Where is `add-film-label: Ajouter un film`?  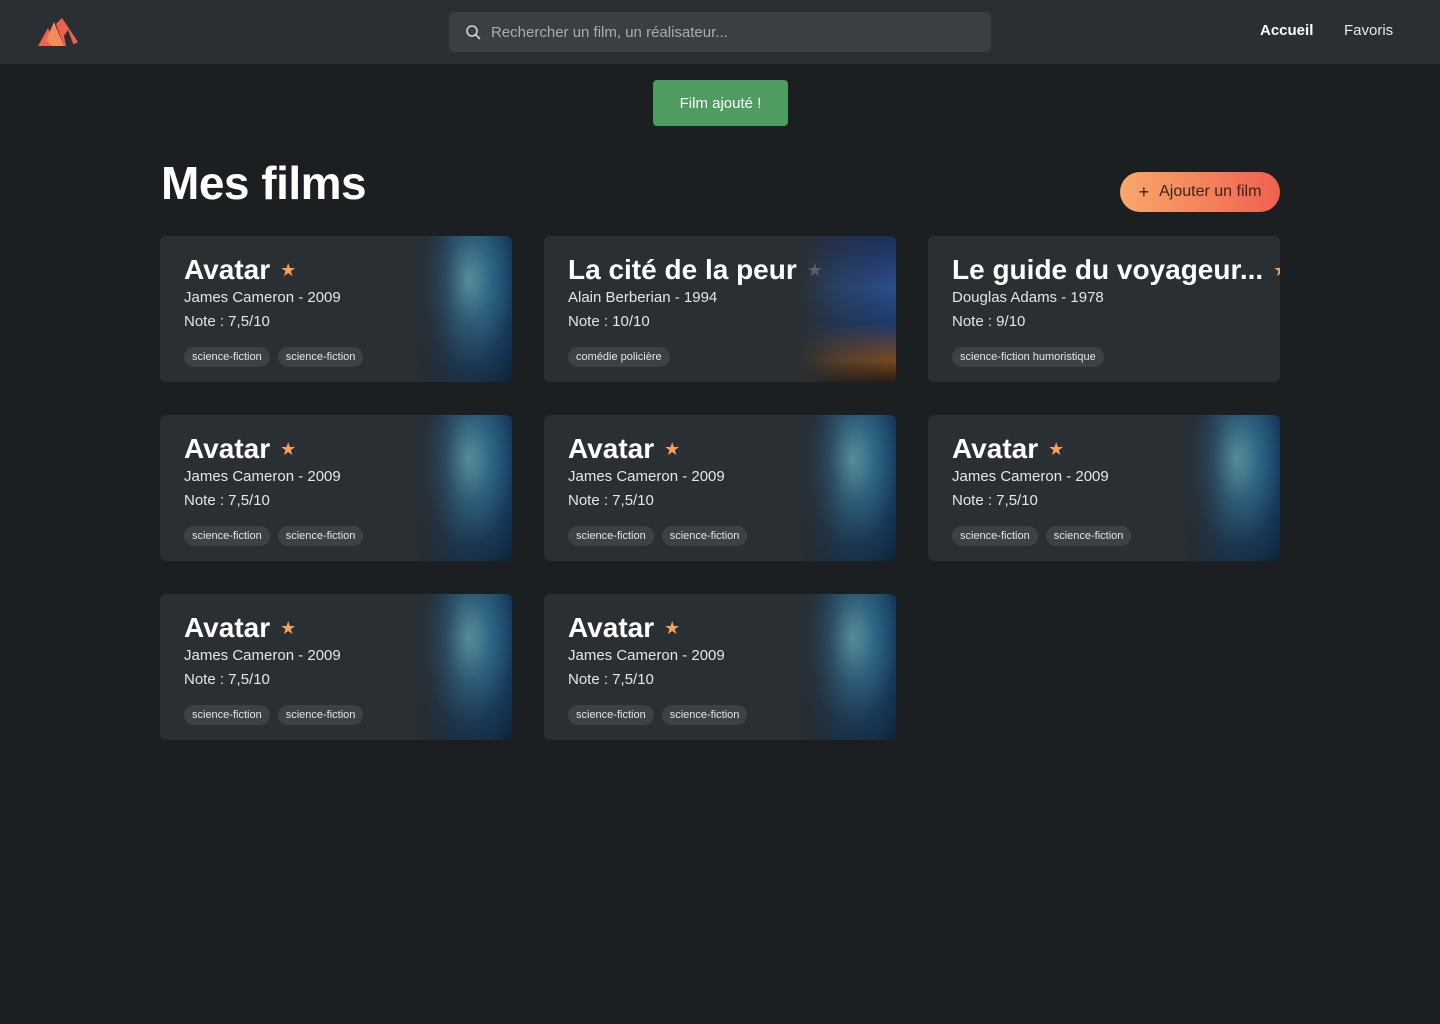
add-film-label: Ajouter un film is located at coordinates (1210, 191).